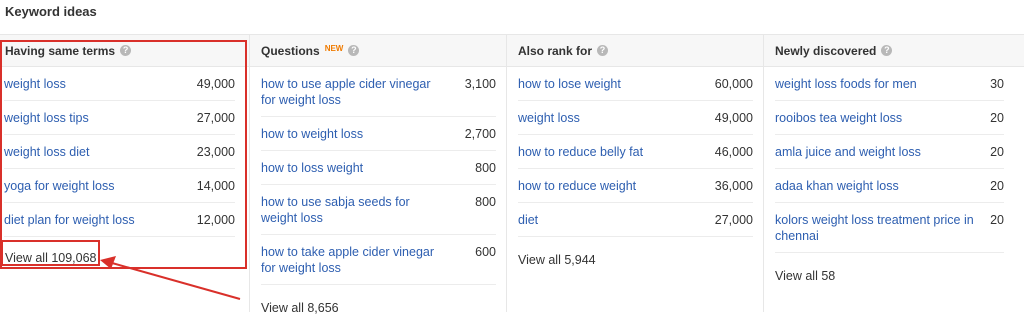 The image size is (1024, 315). What do you see at coordinates (580, 152) in the screenshot?
I see `keyword-link: how to reduce belly fat` at bounding box center [580, 152].